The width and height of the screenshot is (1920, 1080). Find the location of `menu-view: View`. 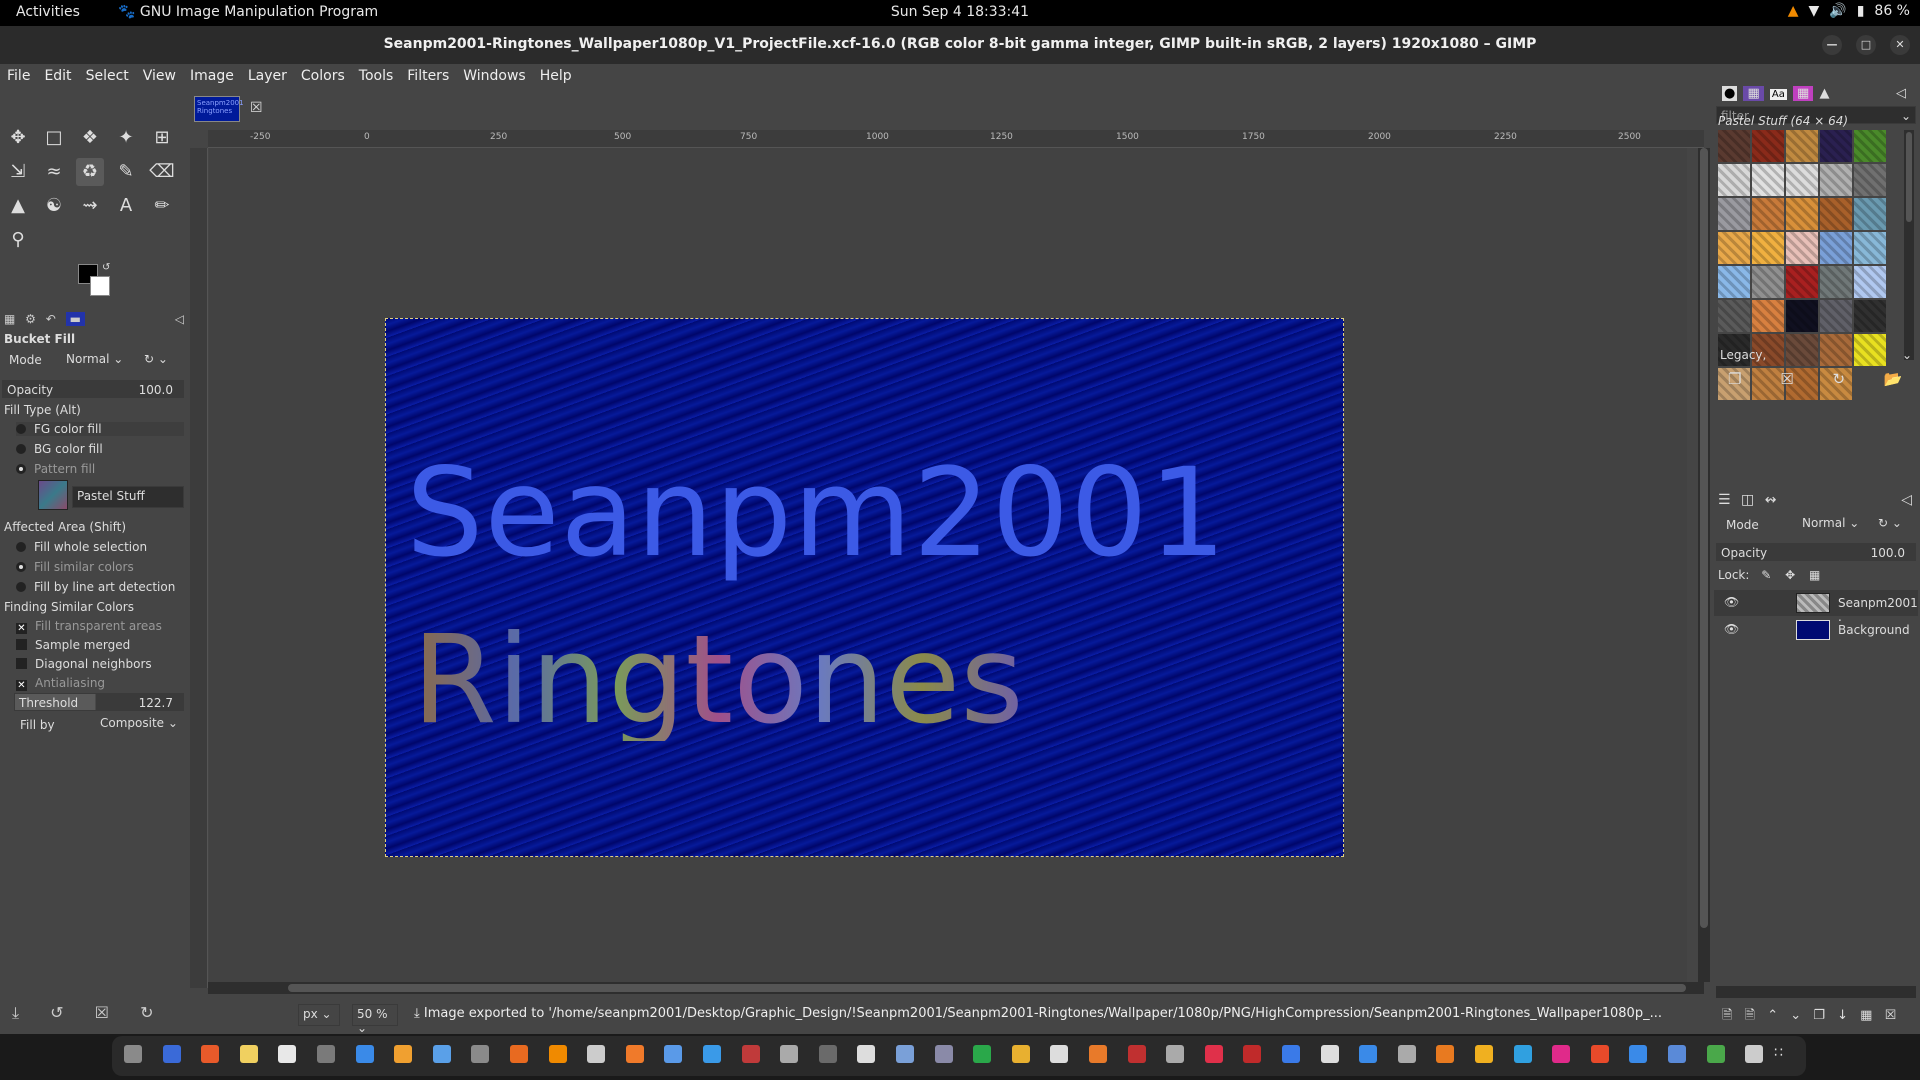

menu-view: View is located at coordinates (159, 77).